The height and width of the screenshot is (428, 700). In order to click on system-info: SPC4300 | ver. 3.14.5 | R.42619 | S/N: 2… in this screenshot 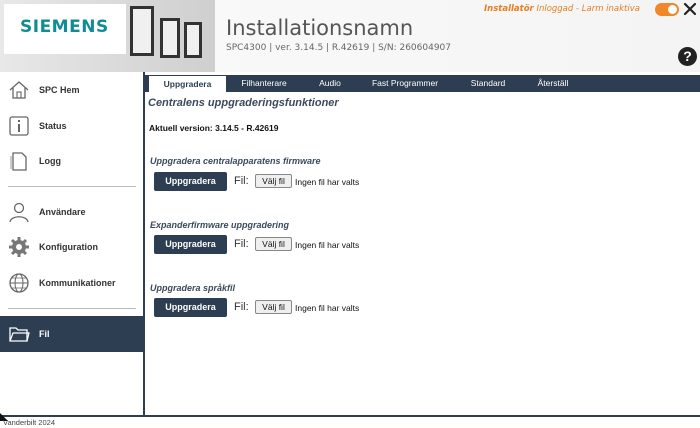, I will do `click(339, 48)`.